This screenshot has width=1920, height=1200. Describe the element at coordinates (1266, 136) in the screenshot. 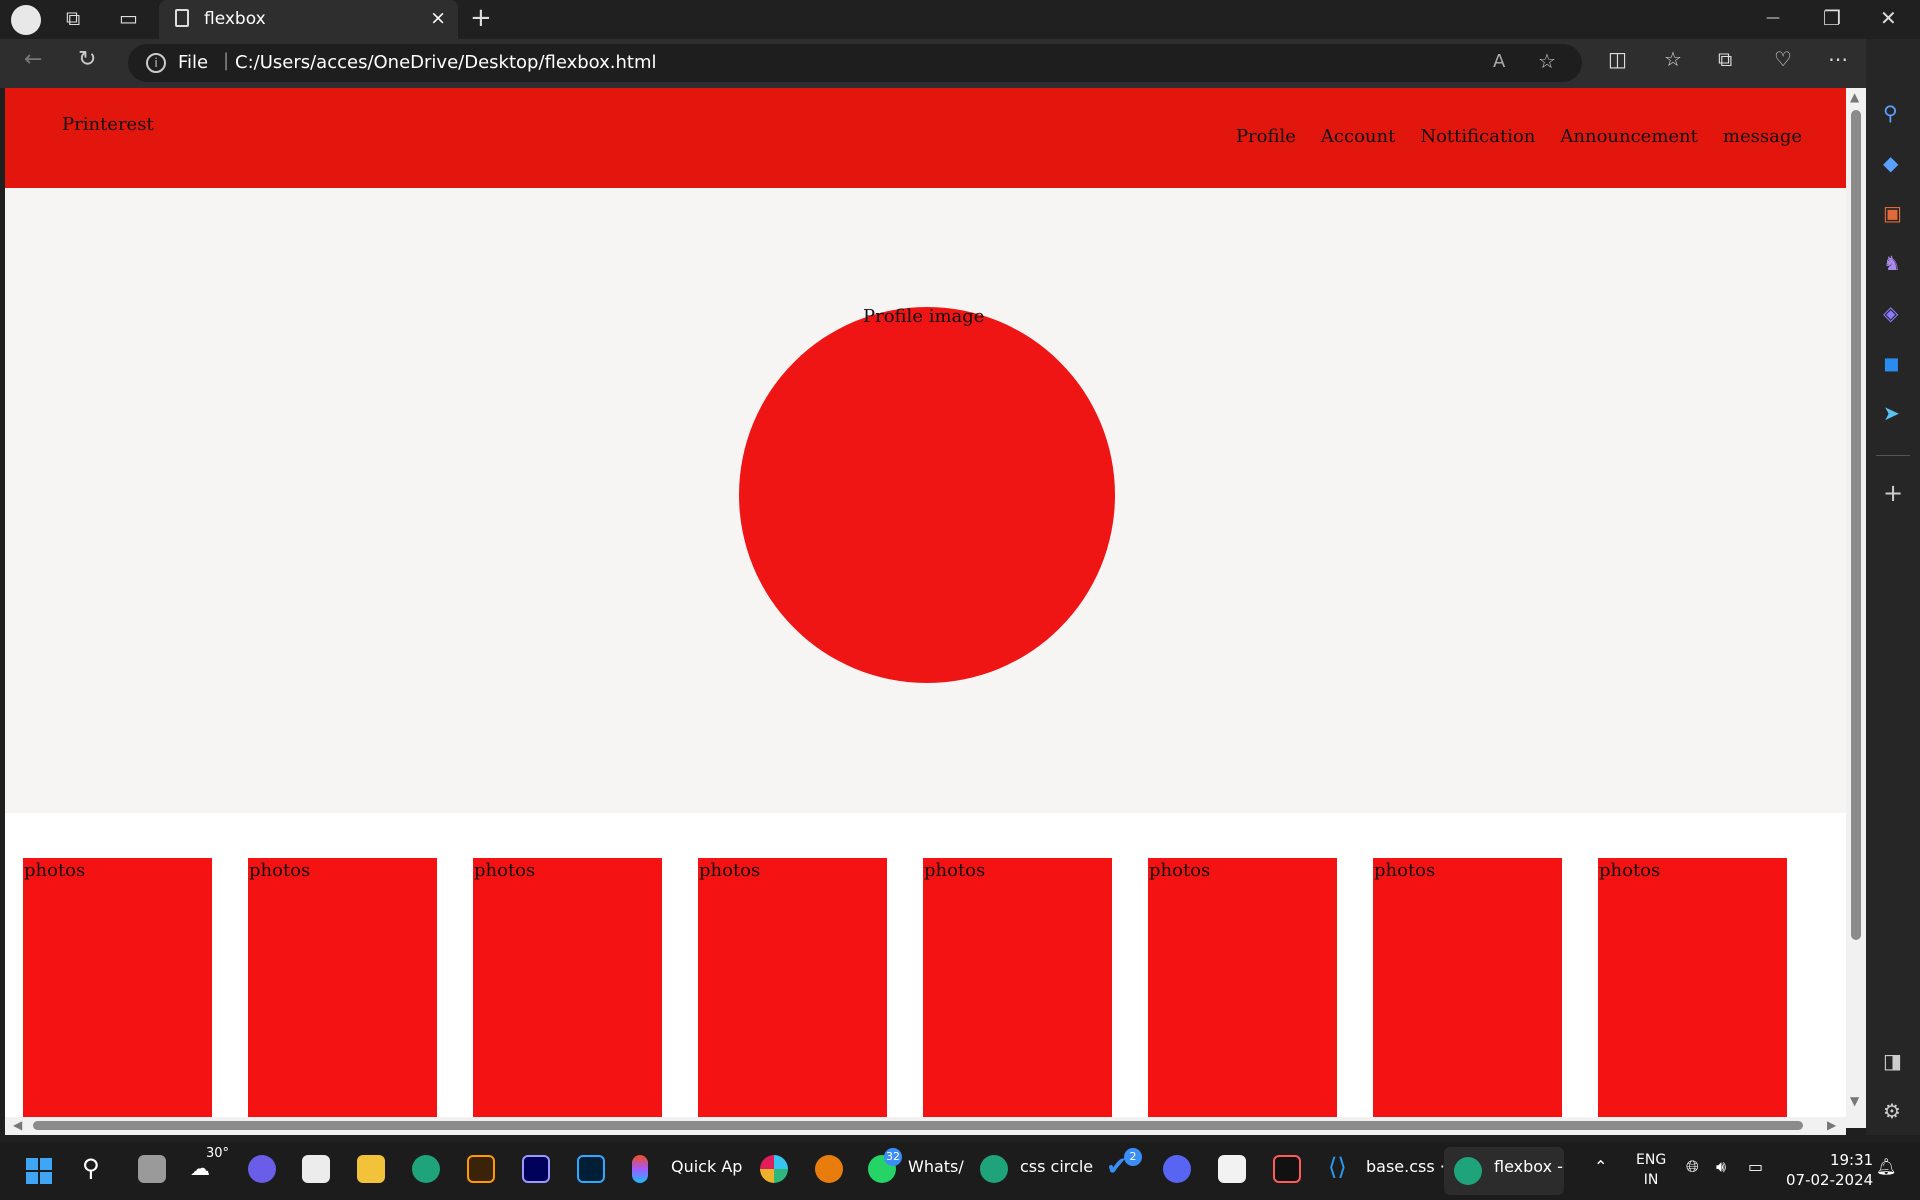

I see `nav-profile: Profile` at that location.